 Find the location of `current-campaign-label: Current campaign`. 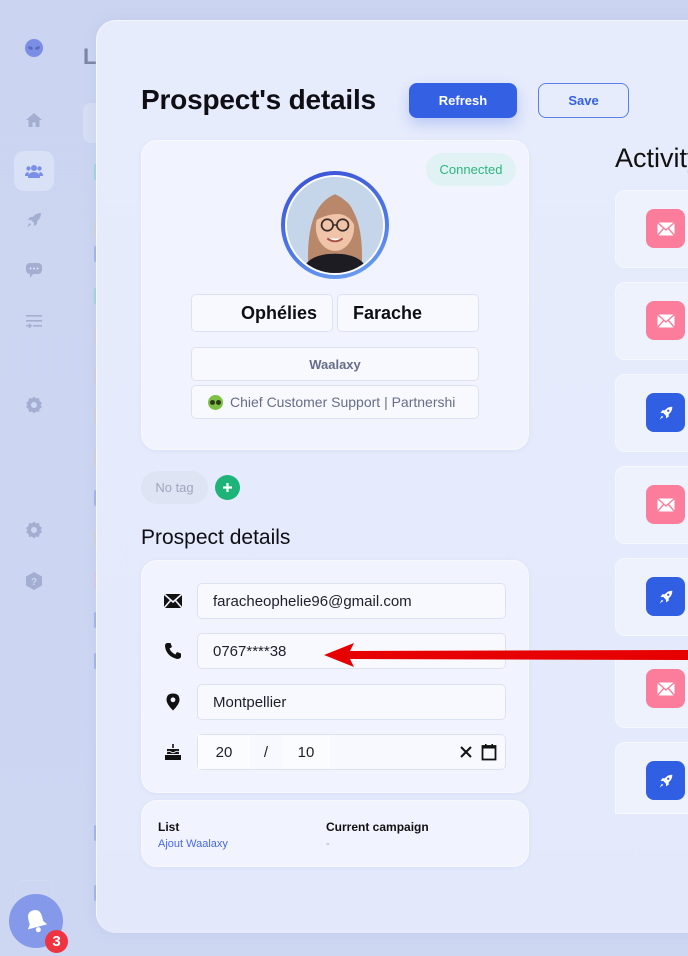

current-campaign-label: Current campaign is located at coordinates (377, 827).